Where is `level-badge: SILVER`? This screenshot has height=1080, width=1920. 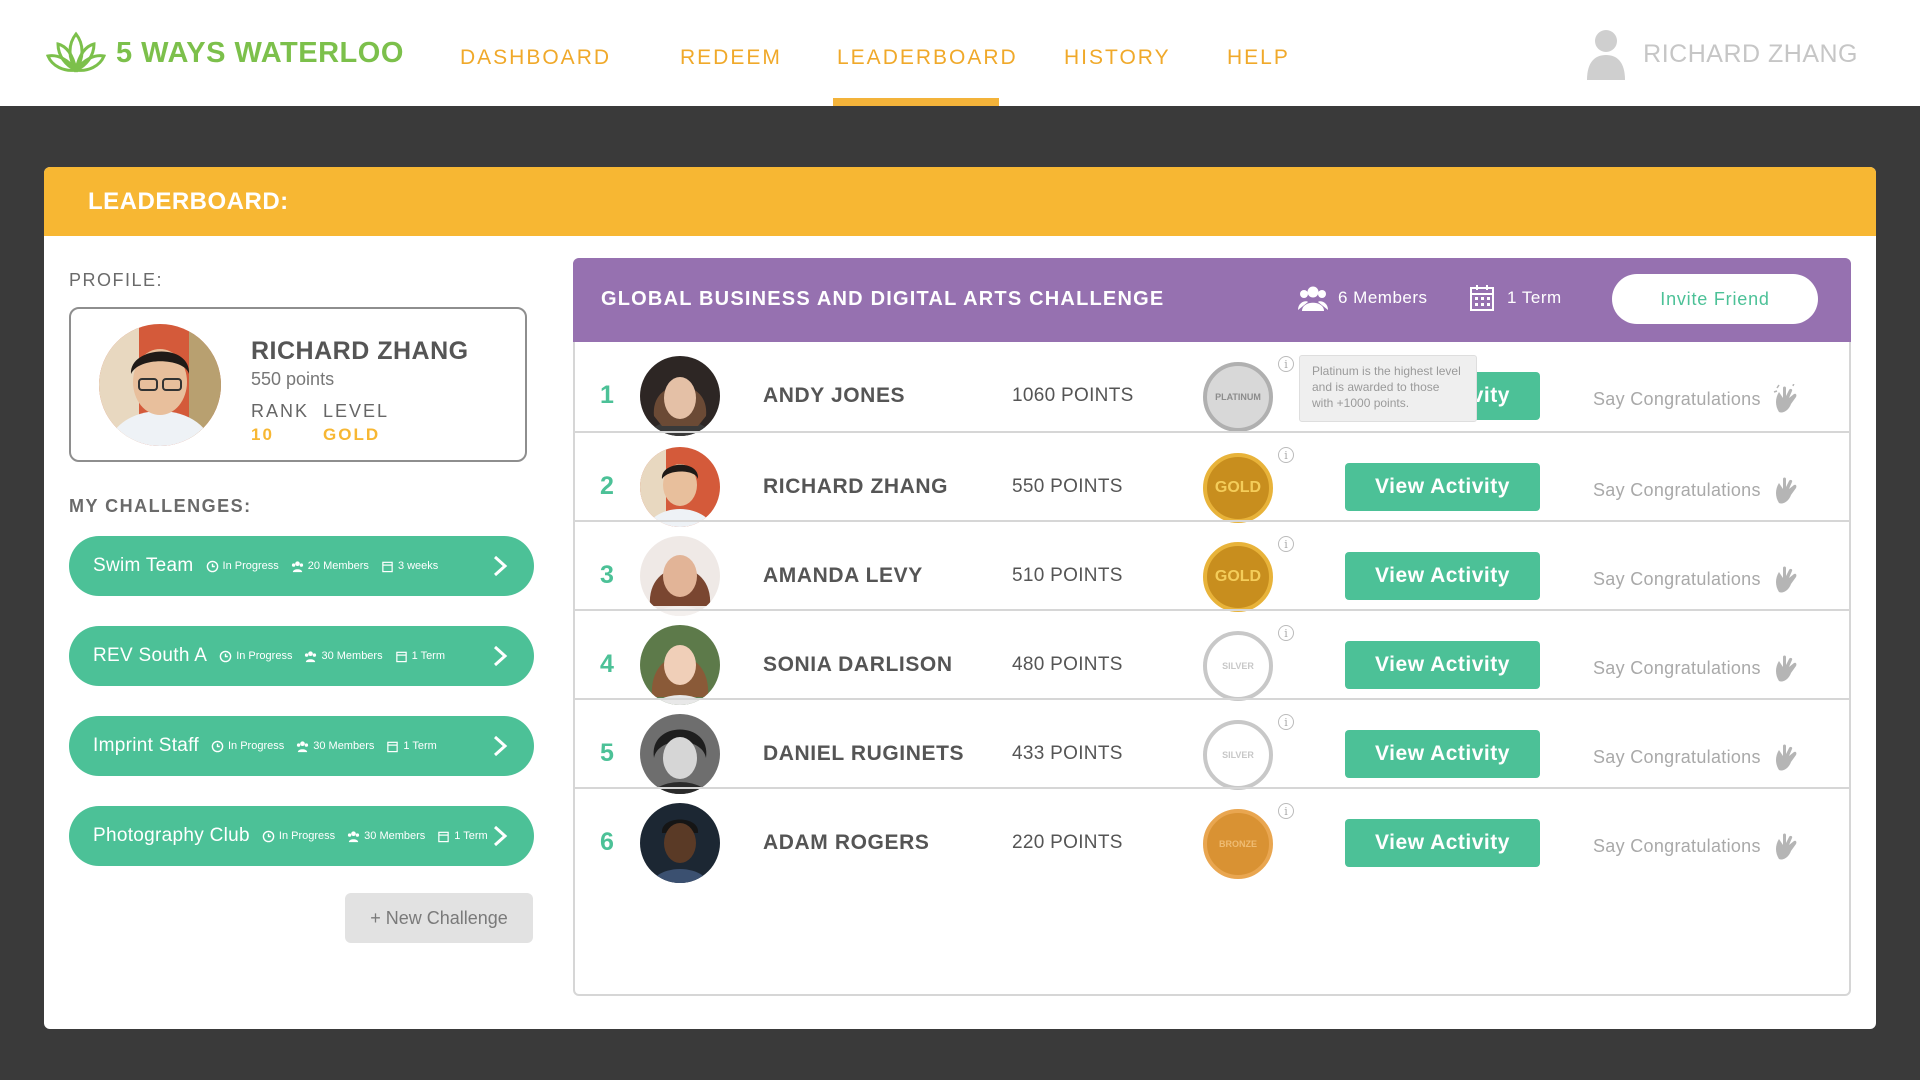
level-badge: SILVER is located at coordinates (1238, 666).